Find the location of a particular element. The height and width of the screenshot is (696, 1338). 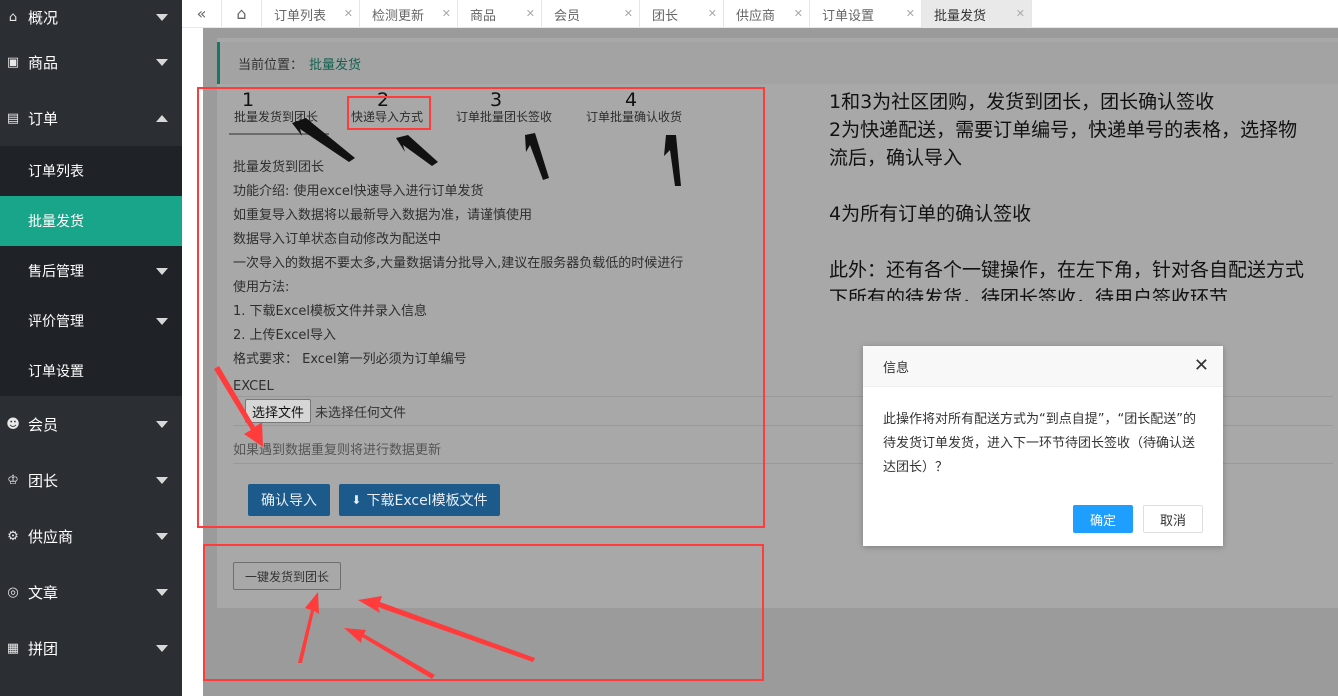

nav-item-product: ▣ 商品 is located at coordinates (91, 62).